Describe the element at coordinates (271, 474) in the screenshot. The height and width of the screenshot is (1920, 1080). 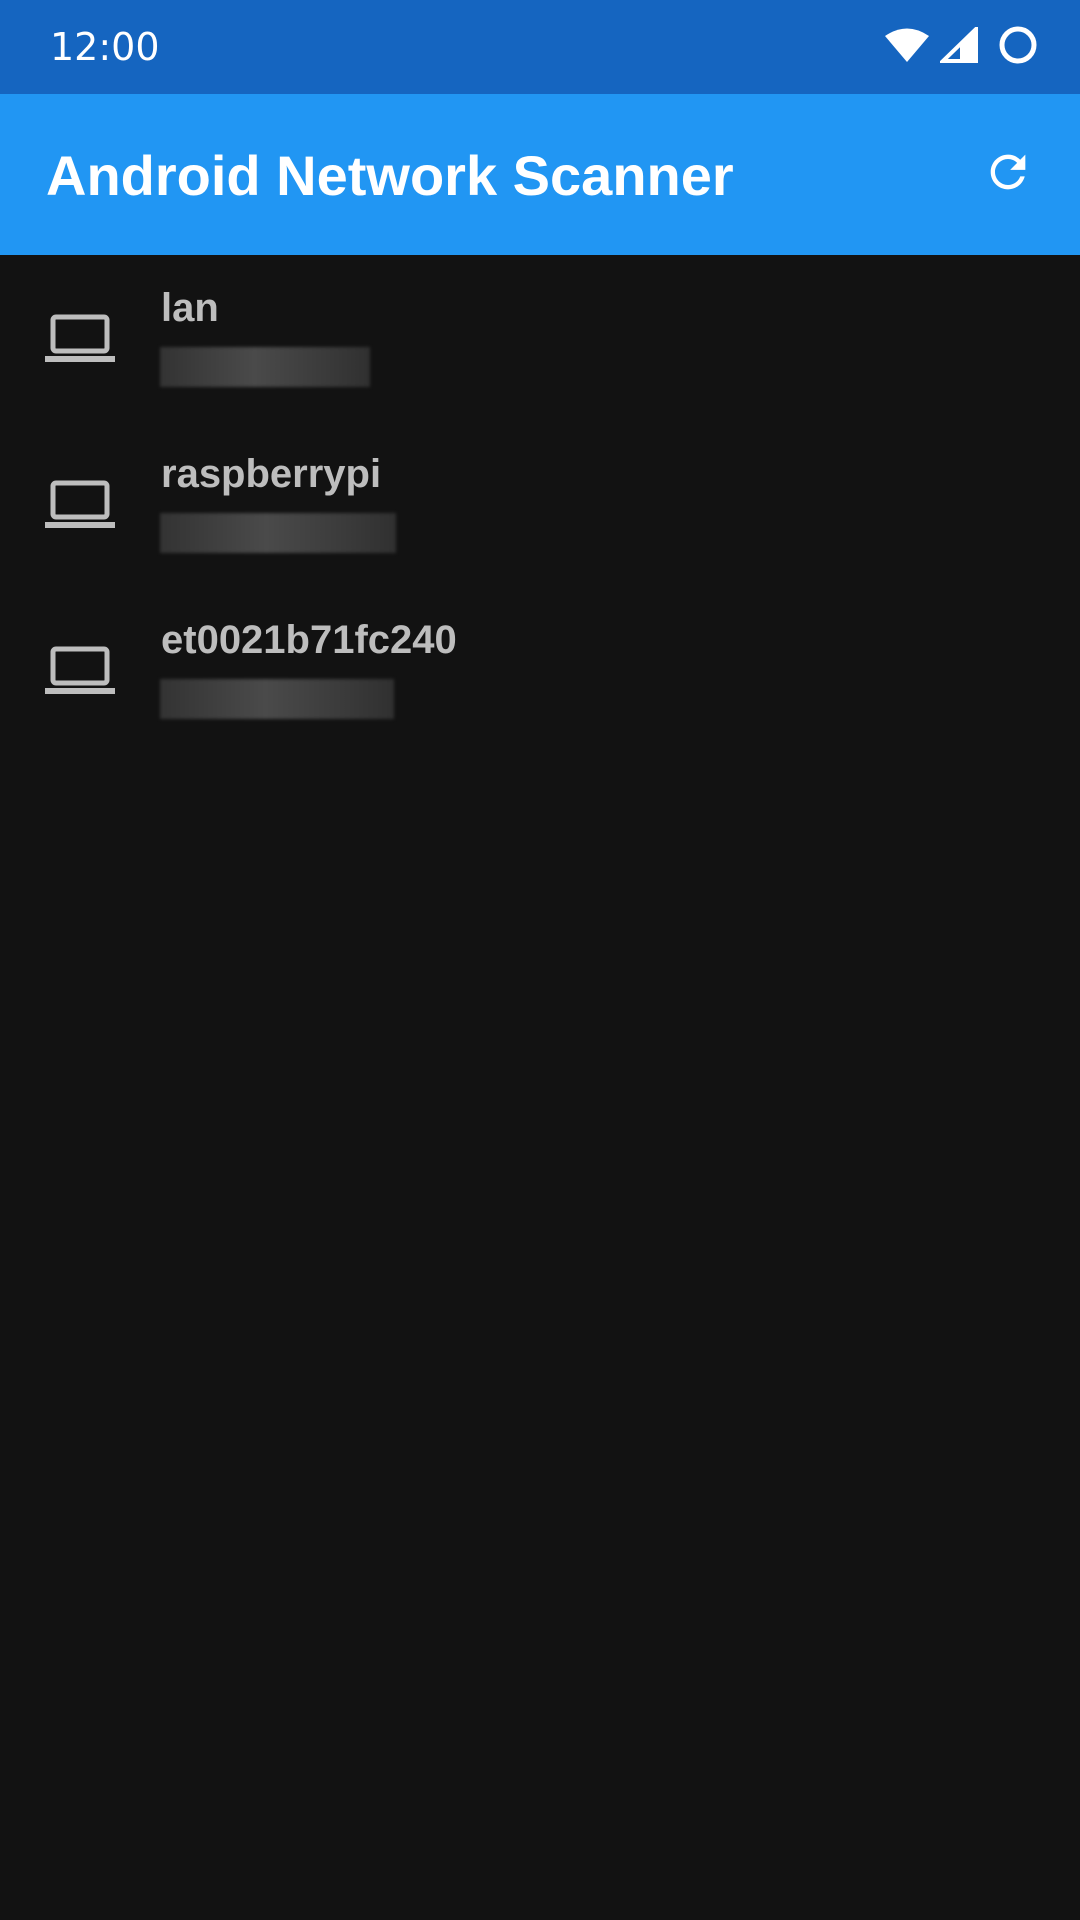
I see `device-name: raspberrypi` at that location.